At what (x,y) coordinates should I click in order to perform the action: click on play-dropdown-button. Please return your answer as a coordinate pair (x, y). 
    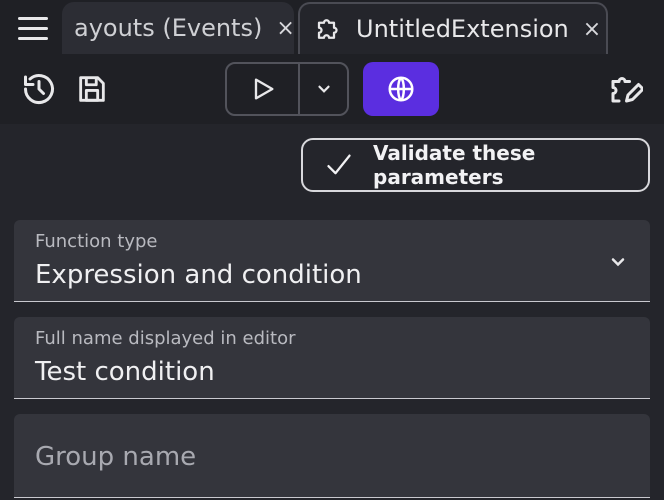
    Looking at the image, I should click on (323, 89).